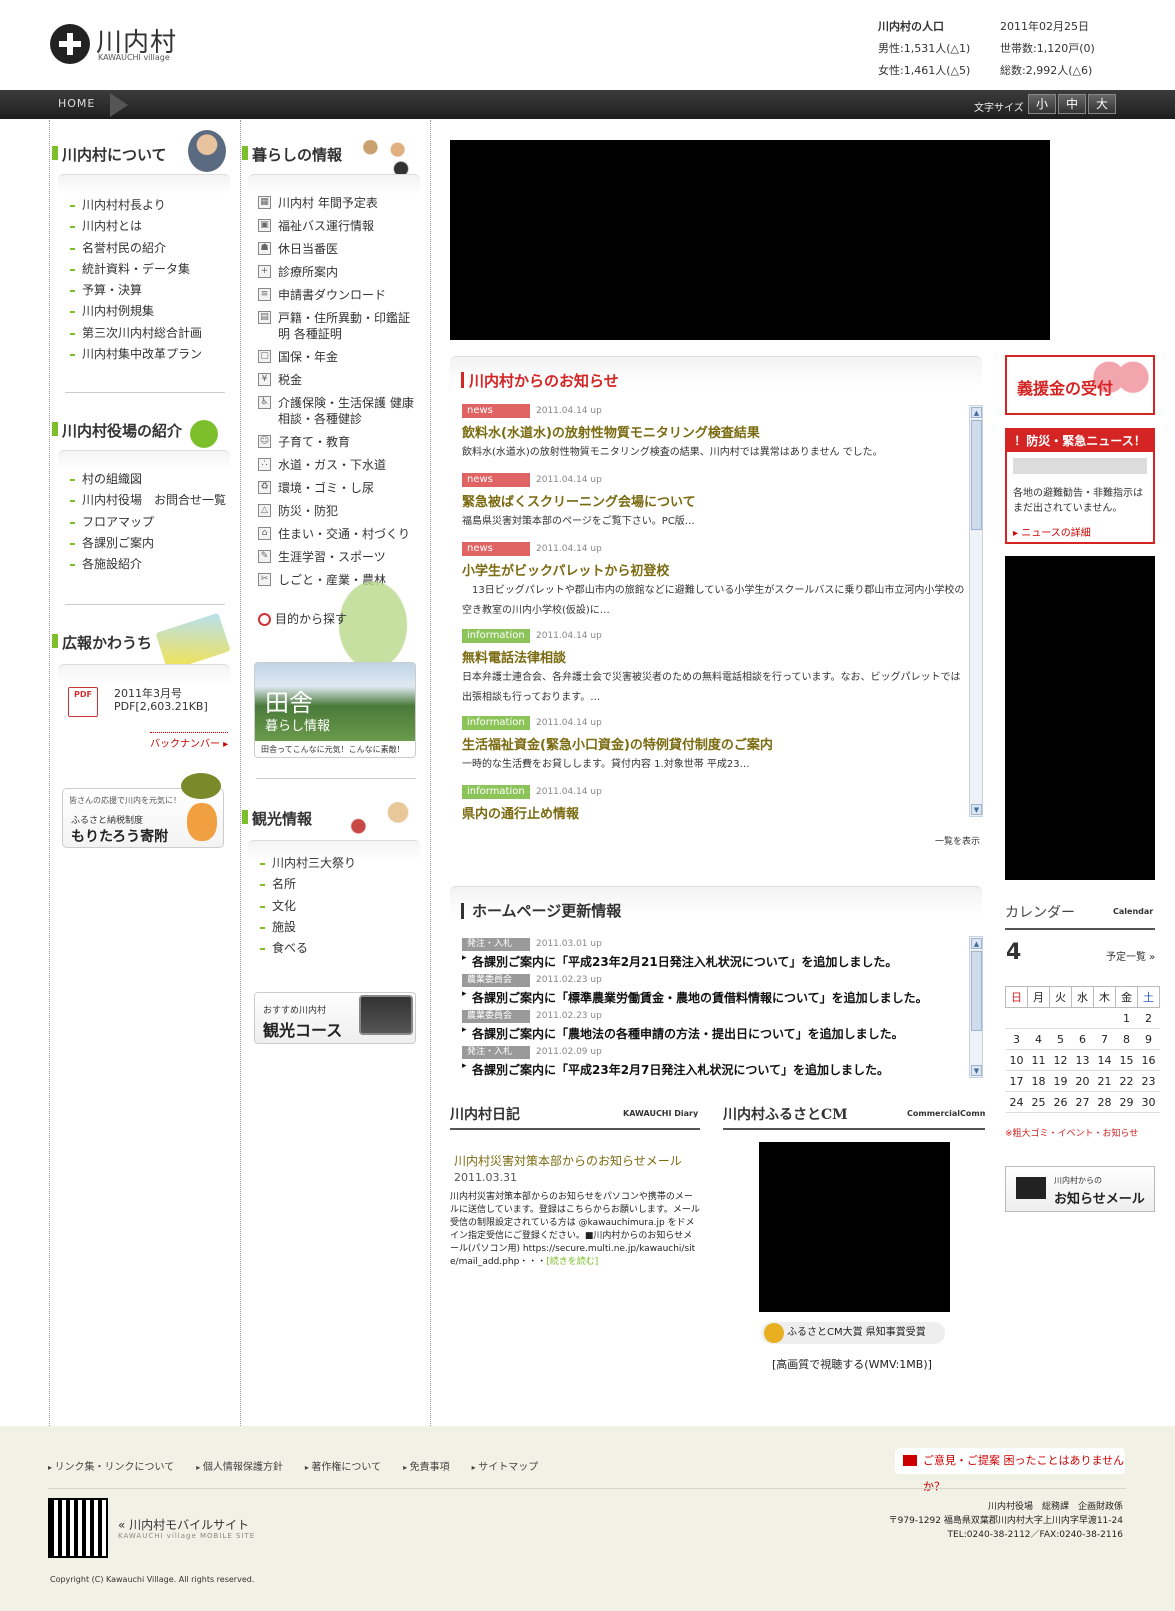  I want to click on calendar-day: 25, so click(1038, 1102).